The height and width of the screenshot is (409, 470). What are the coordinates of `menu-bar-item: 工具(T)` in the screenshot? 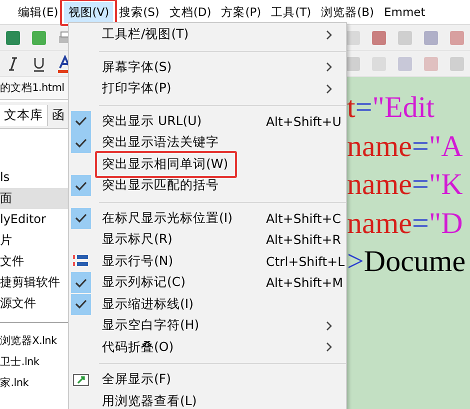 It's located at (291, 12).